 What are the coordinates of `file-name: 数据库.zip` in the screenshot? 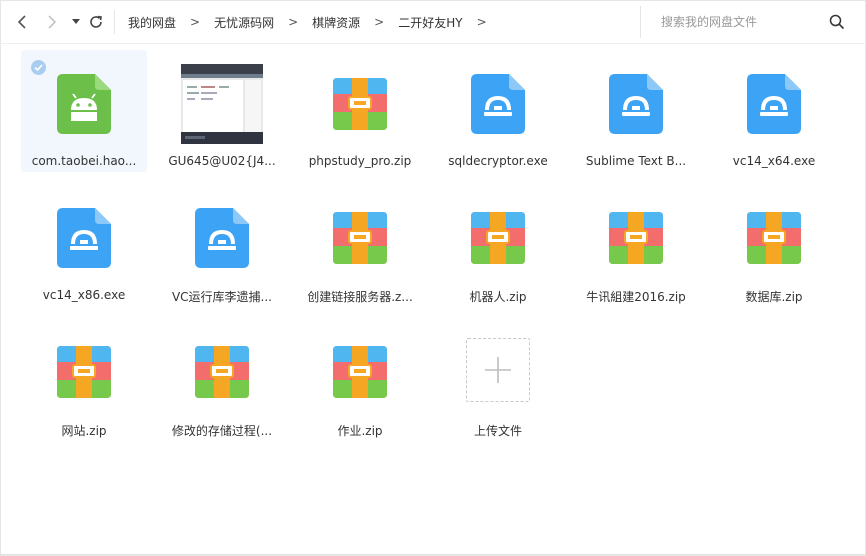 It's located at (774, 297).